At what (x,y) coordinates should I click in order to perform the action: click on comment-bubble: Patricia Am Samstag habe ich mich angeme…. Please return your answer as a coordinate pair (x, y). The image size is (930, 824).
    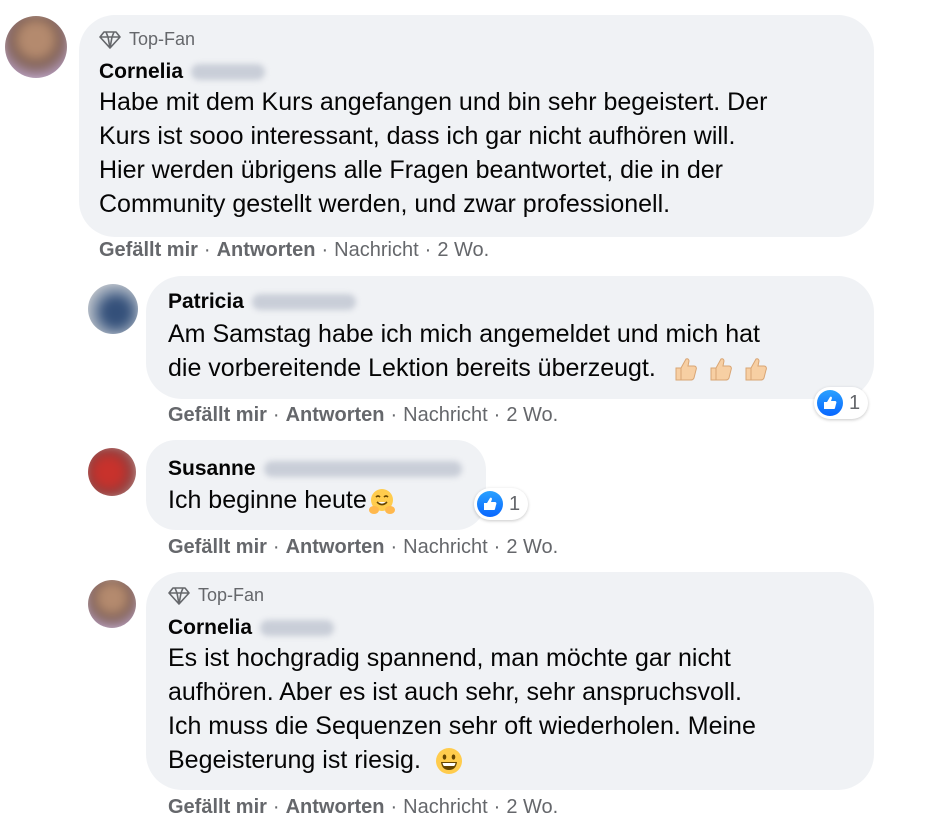
    Looking at the image, I should click on (510, 337).